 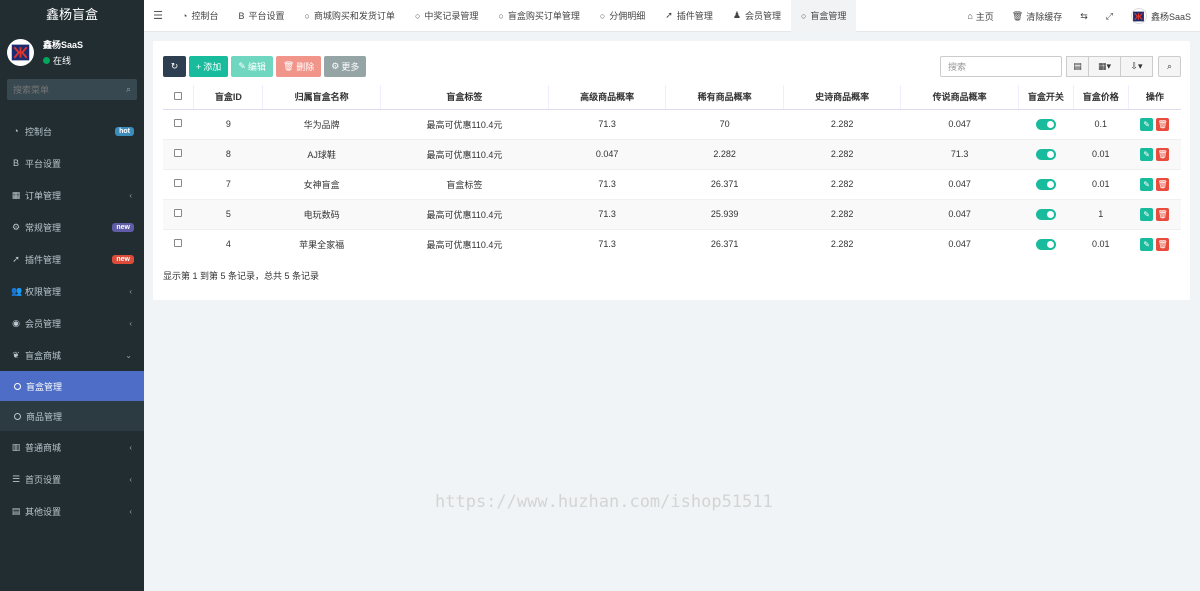 What do you see at coordinates (1169, 66) in the screenshot?
I see `advanced-search-button: ⌕` at bounding box center [1169, 66].